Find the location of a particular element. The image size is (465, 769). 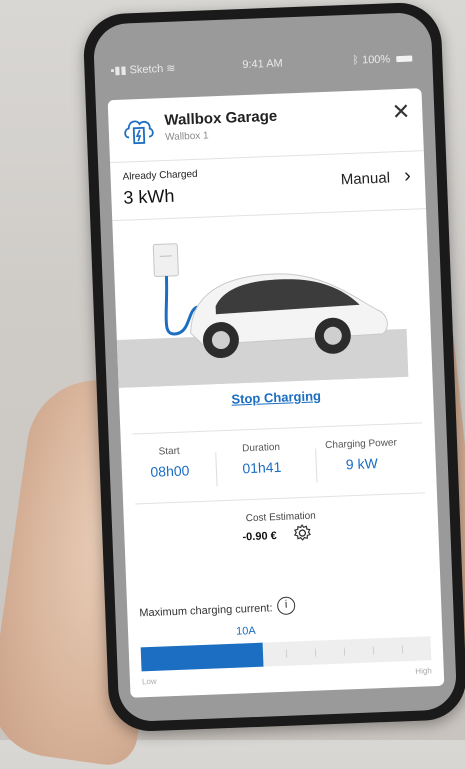

max-current-label: Maximum charging current: is located at coordinates (206, 610).